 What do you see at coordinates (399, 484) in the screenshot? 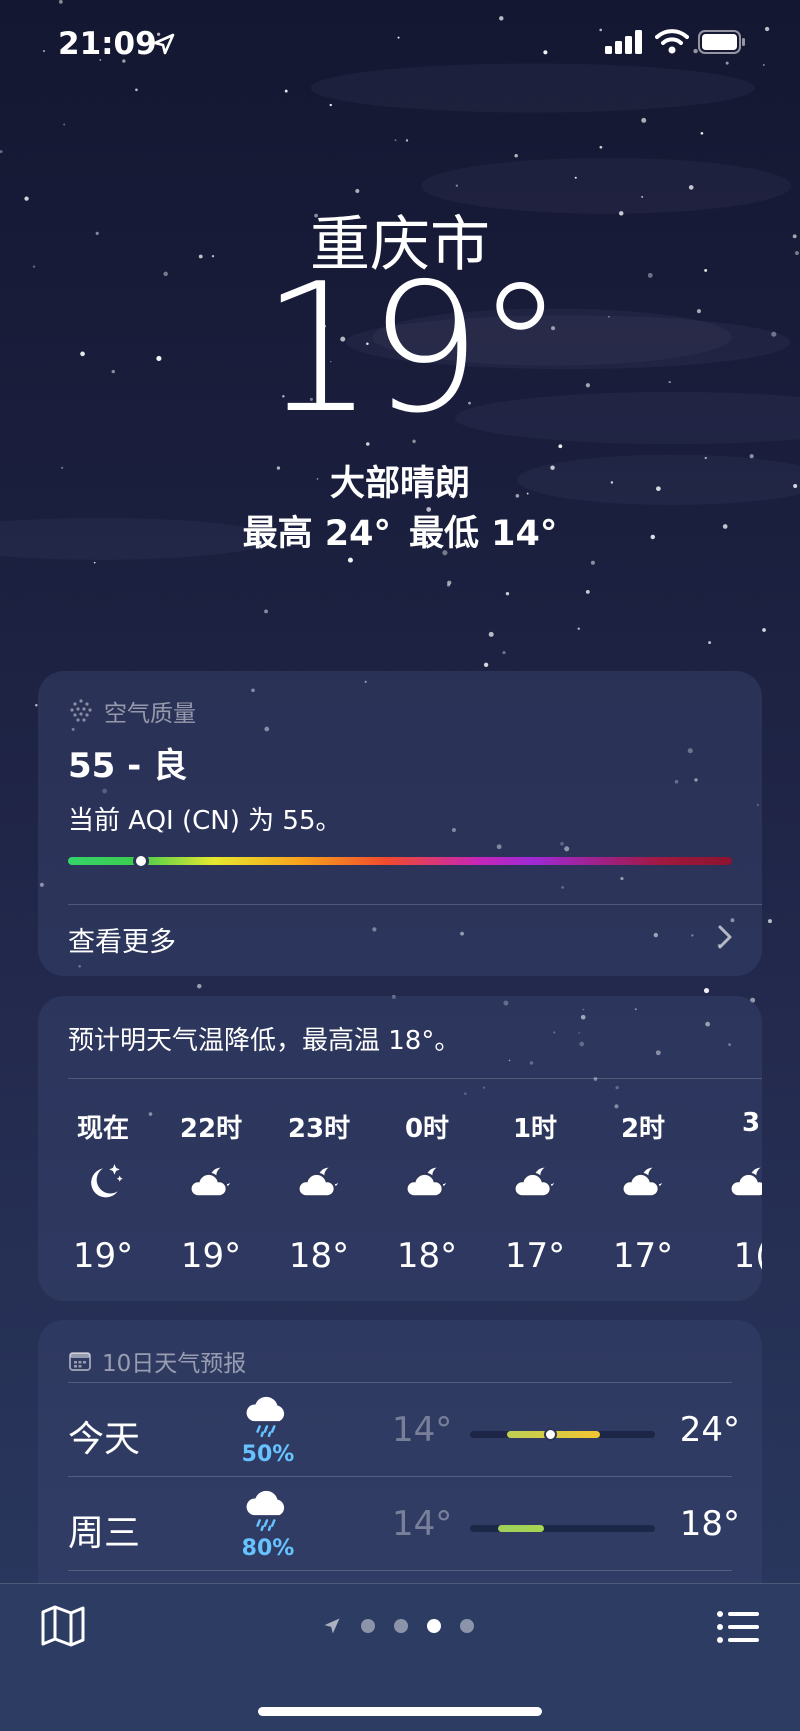
I see `weather-condition: 大部晴朗` at bounding box center [399, 484].